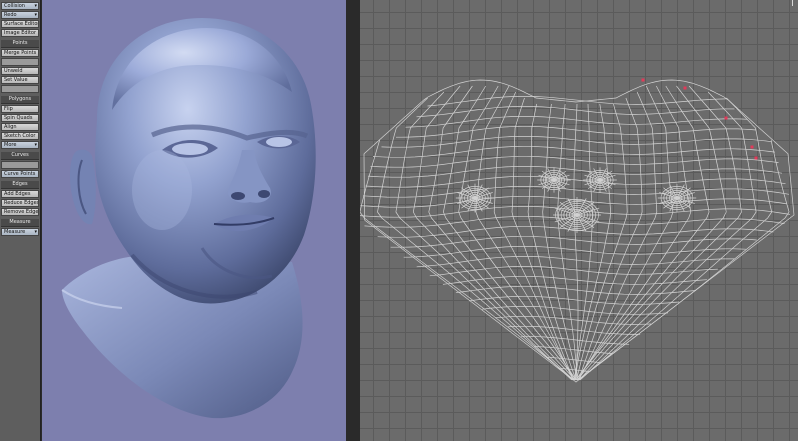 This screenshot has height=441, width=798. What do you see at coordinates (20, 15) in the screenshot?
I see `dropdown-redo: Redo` at bounding box center [20, 15].